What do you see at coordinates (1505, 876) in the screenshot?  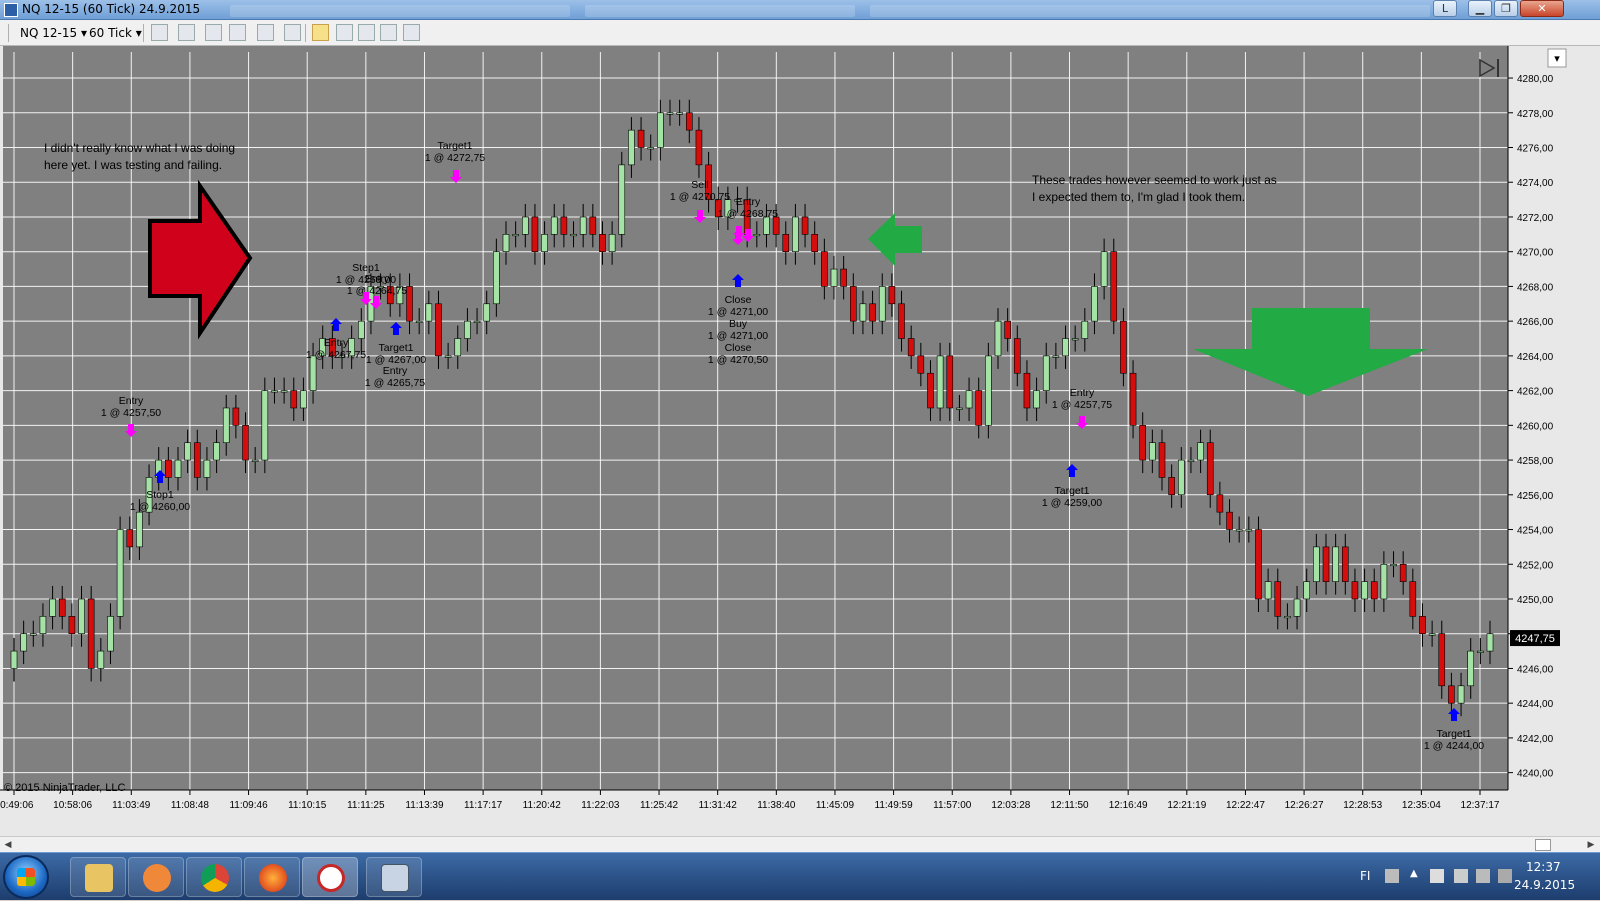 I see `network-icon` at bounding box center [1505, 876].